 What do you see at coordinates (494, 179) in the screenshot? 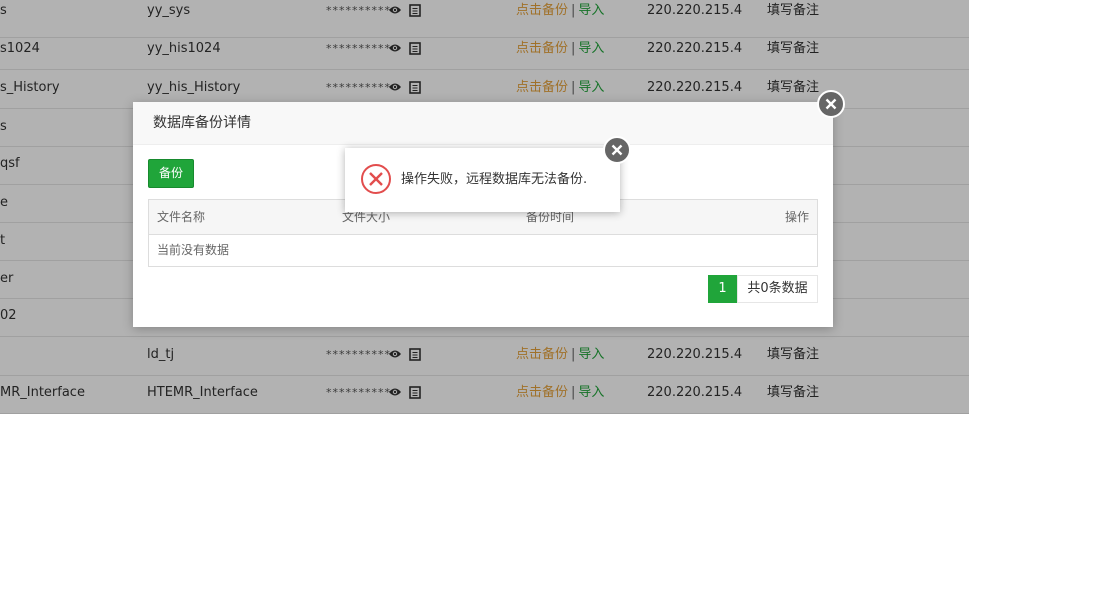
I see `toast-message: 操作失败，远程数据库无法备份.` at bounding box center [494, 179].